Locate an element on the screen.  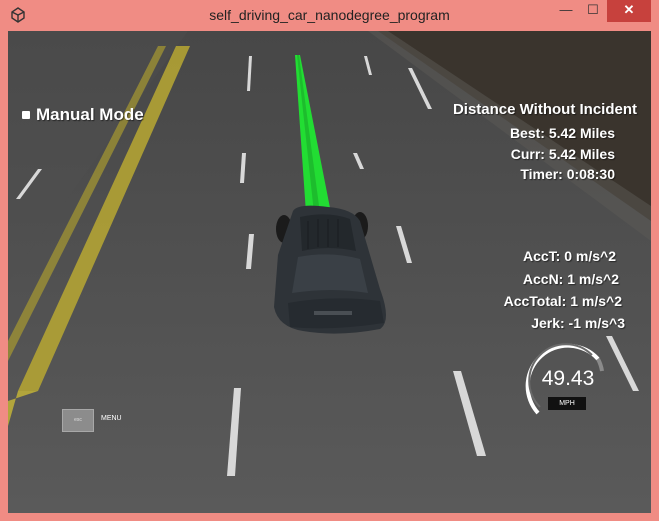
current-distance: Curr: 5.42 Miles is located at coordinates (562, 154).